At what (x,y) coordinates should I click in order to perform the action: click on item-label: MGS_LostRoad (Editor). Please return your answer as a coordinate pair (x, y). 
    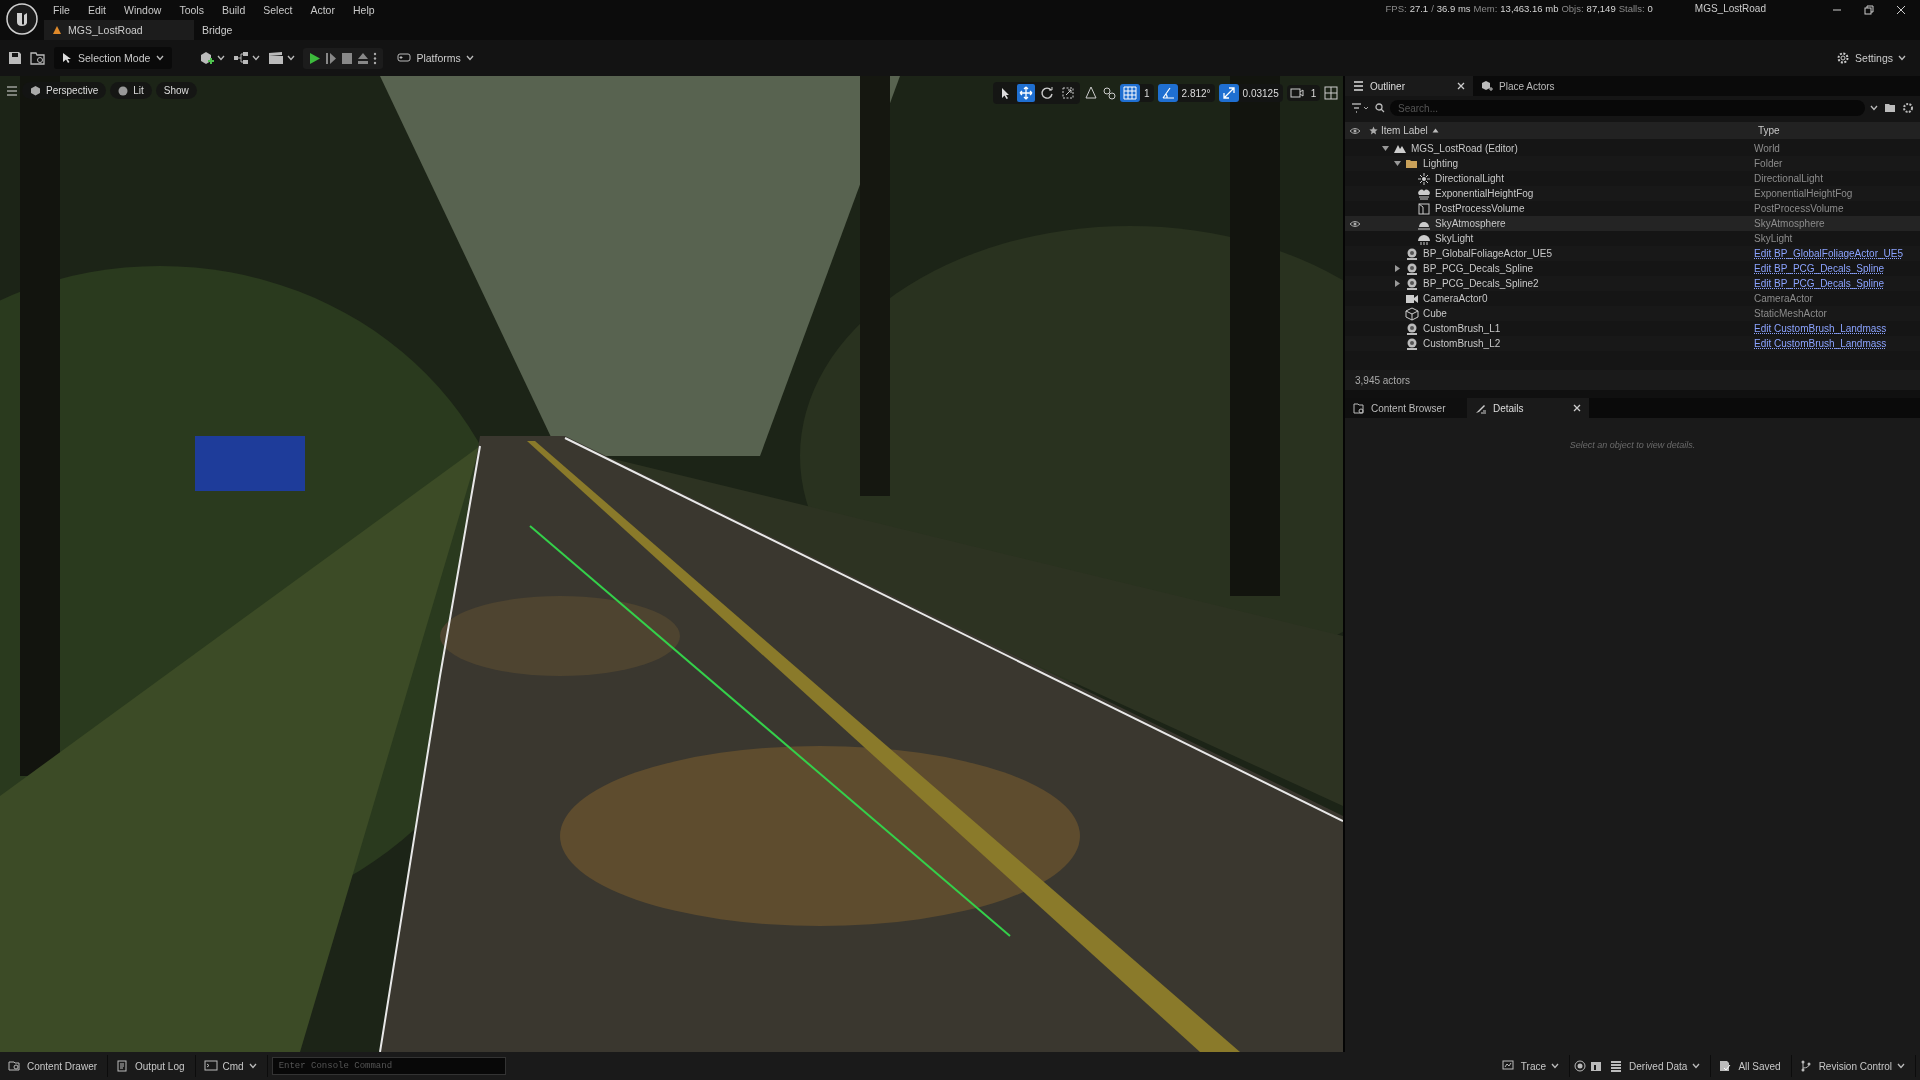
    Looking at the image, I should click on (1464, 148).